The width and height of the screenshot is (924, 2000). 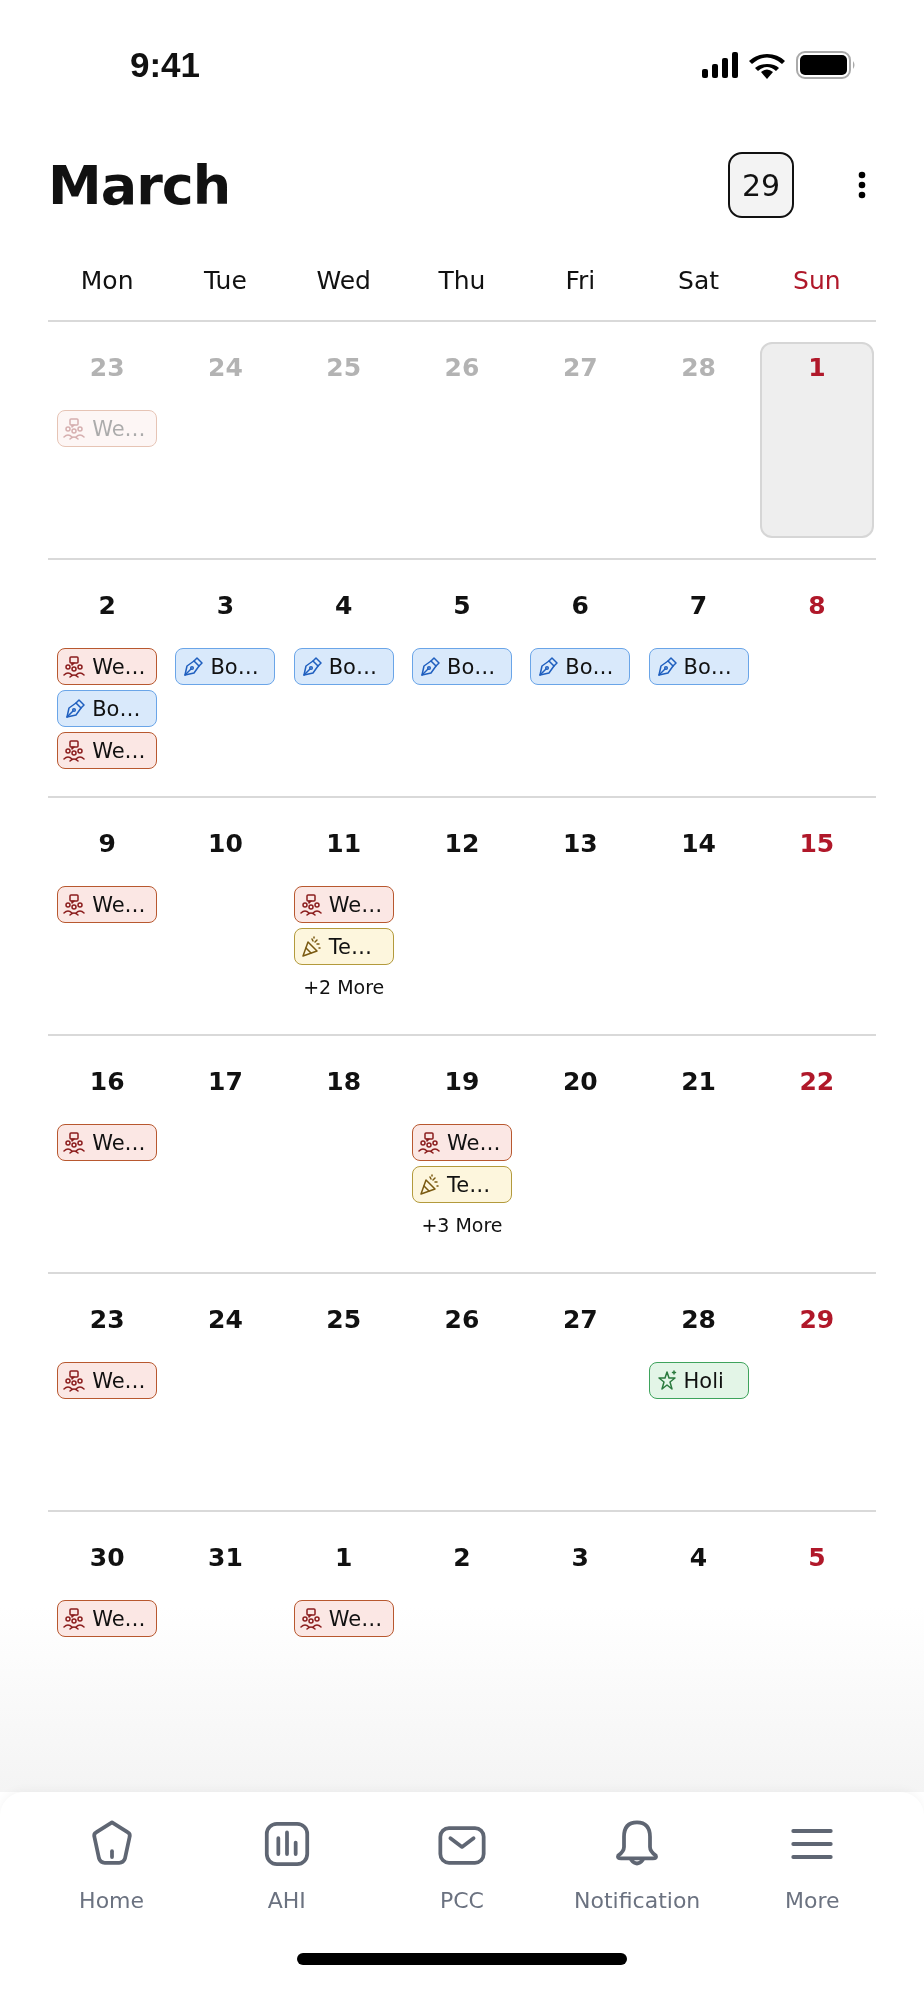 What do you see at coordinates (344, 1320) in the screenshot?
I see `day-number: 25` at bounding box center [344, 1320].